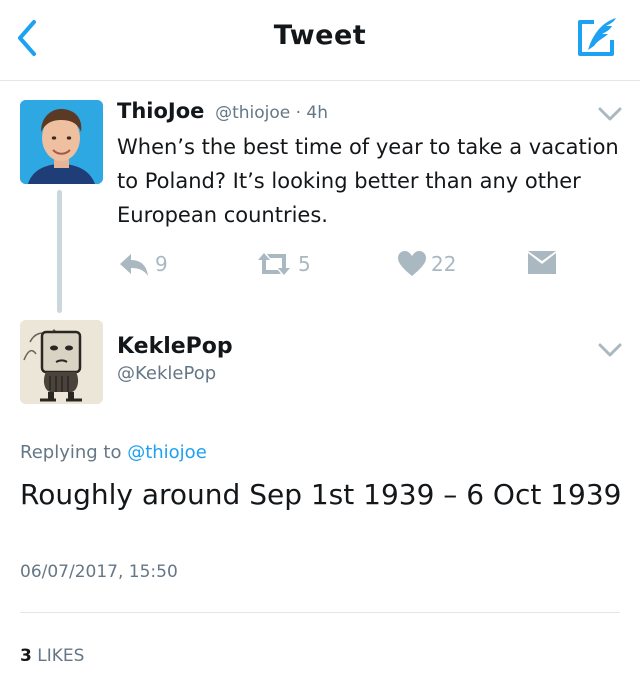 The height and width of the screenshot is (693, 640). Describe the element at coordinates (166, 373) in the screenshot. I see `reply-author-handle: @KeklePop` at that location.